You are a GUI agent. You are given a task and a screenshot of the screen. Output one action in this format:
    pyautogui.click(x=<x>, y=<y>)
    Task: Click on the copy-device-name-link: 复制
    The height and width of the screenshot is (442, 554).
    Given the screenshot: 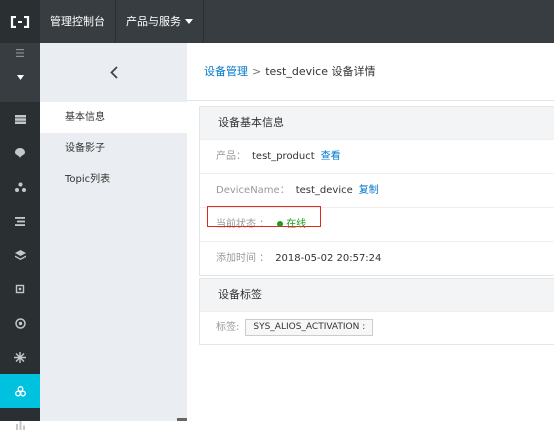 What is the action you would take?
    pyautogui.click(x=369, y=190)
    